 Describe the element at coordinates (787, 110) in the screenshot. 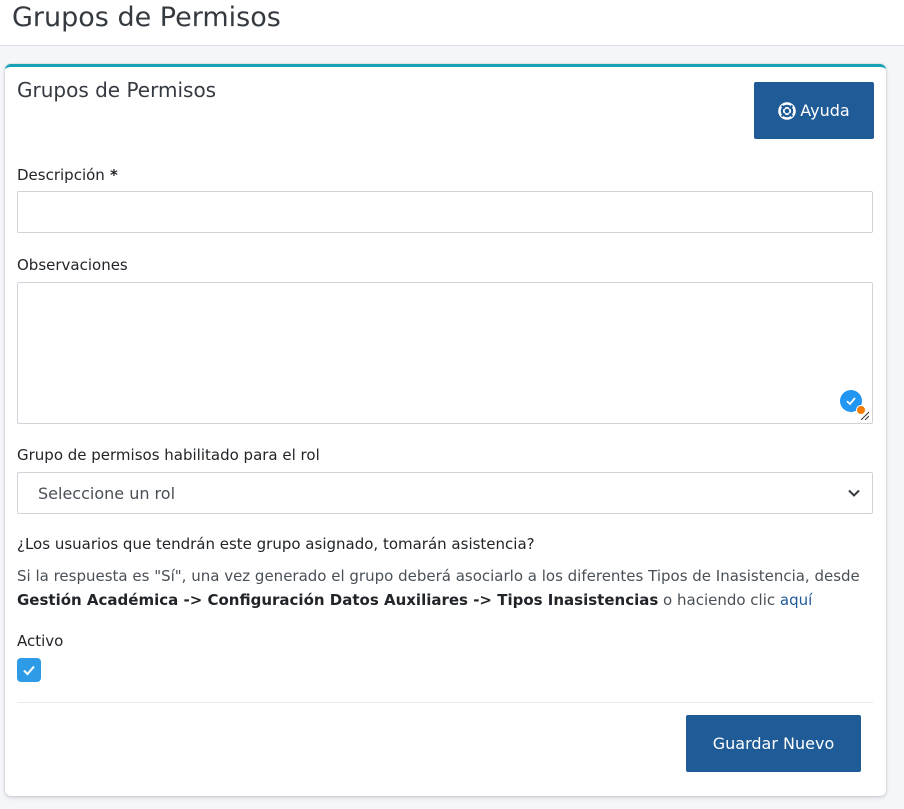

I see `life-ring-icon` at that location.